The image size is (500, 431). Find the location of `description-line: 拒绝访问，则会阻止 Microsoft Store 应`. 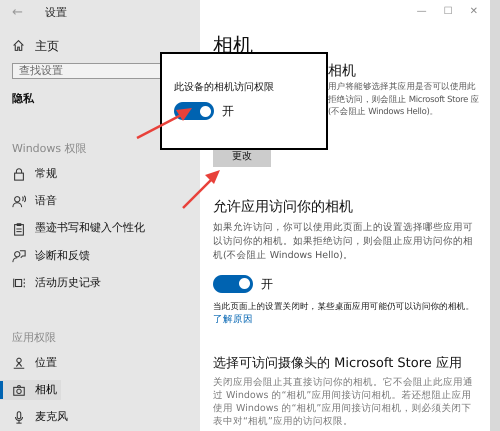

description-line: 拒绝访问，则会阻止 Microsoft Store 应 is located at coordinates (404, 100).